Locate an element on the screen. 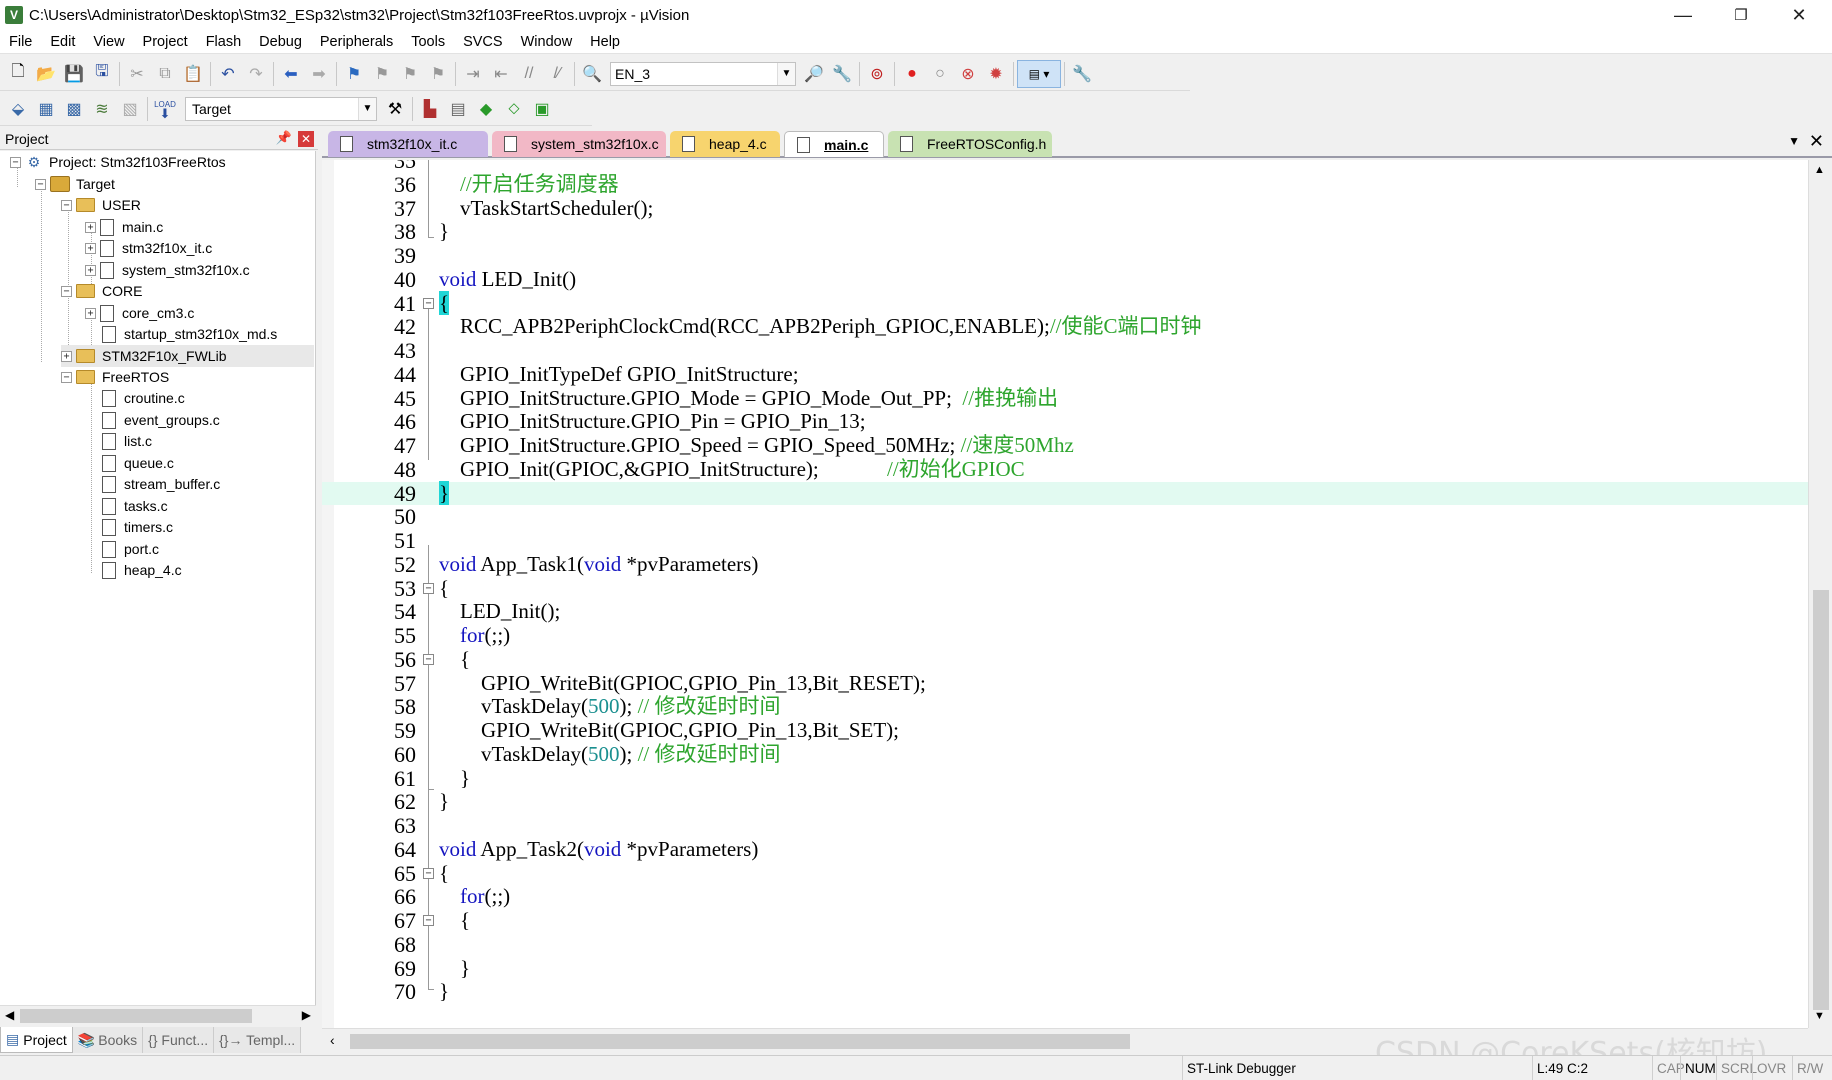 The image size is (1832, 1080). download-load-icon: LOAD ⬇ is located at coordinates (165, 109).